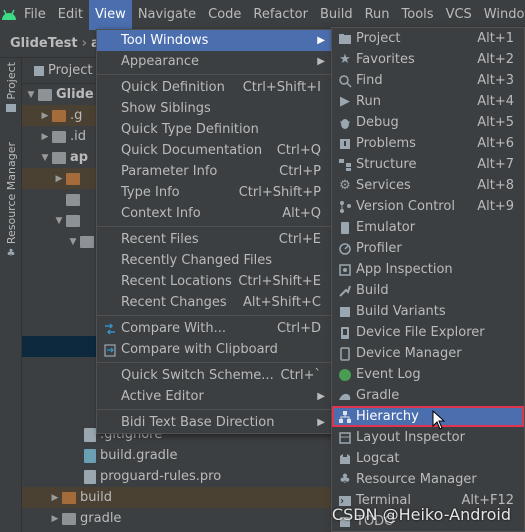 This screenshot has height=532, width=525. I want to click on menu-item-label: Resource Manager, so click(416, 479).